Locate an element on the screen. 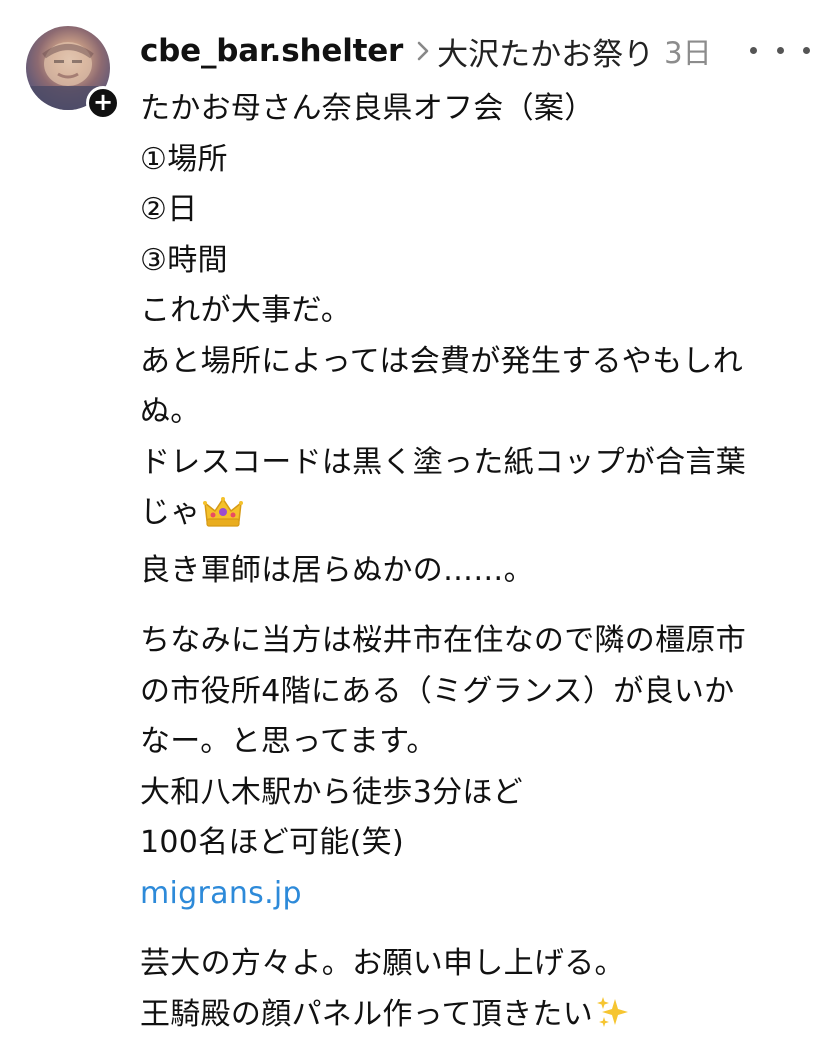 The width and height of the screenshot is (835, 1047). post-text-line: 大和八木駅から徒歩3分ほど is located at coordinates (485, 793).